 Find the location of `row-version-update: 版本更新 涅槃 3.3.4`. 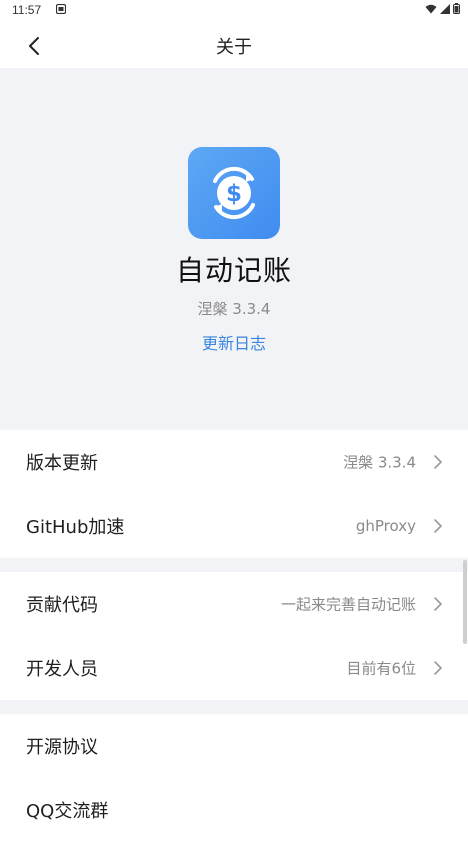

row-version-update: 版本更新 涅槃 3.3.4 is located at coordinates (234, 462).